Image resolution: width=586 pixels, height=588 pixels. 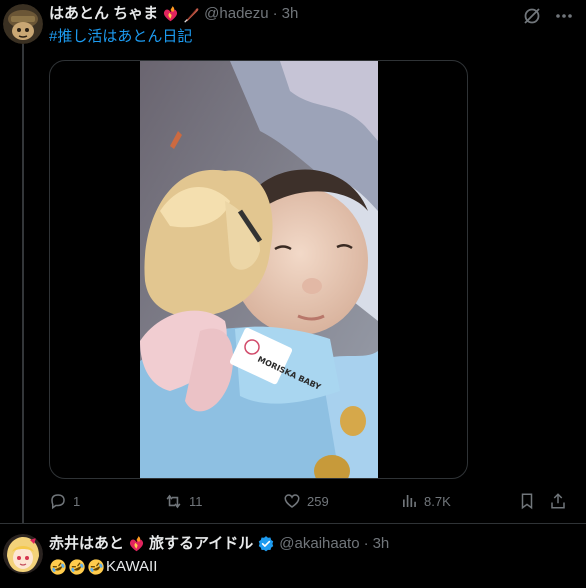 What do you see at coordinates (201, 544) in the screenshot?
I see `reply-author-name-part2: 旅するアイドル` at bounding box center [201, 544].